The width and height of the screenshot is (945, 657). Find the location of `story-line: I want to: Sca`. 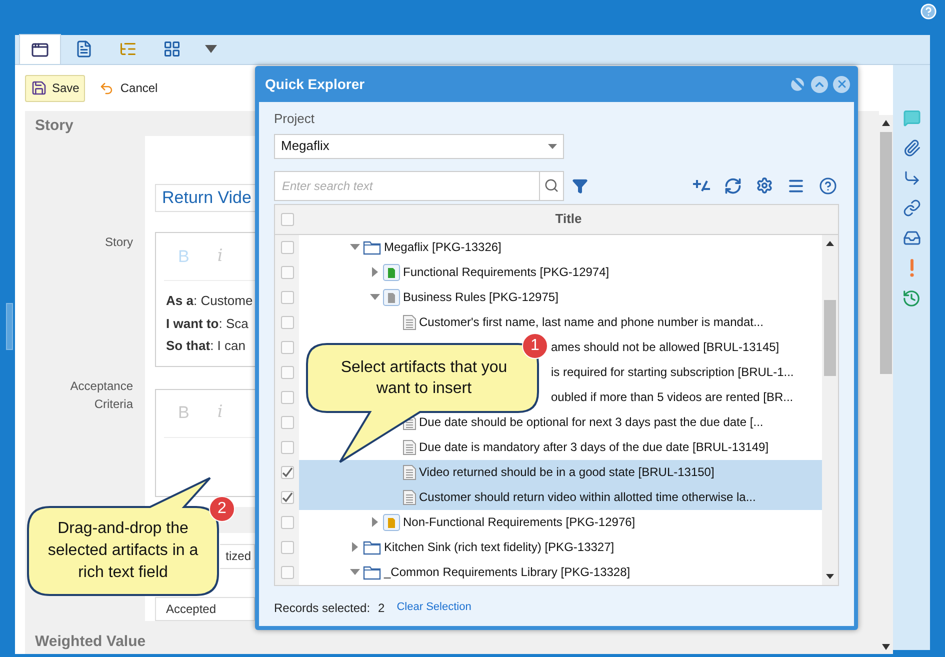

story-line: I want to: Sca is located at coordinates (207, 323).